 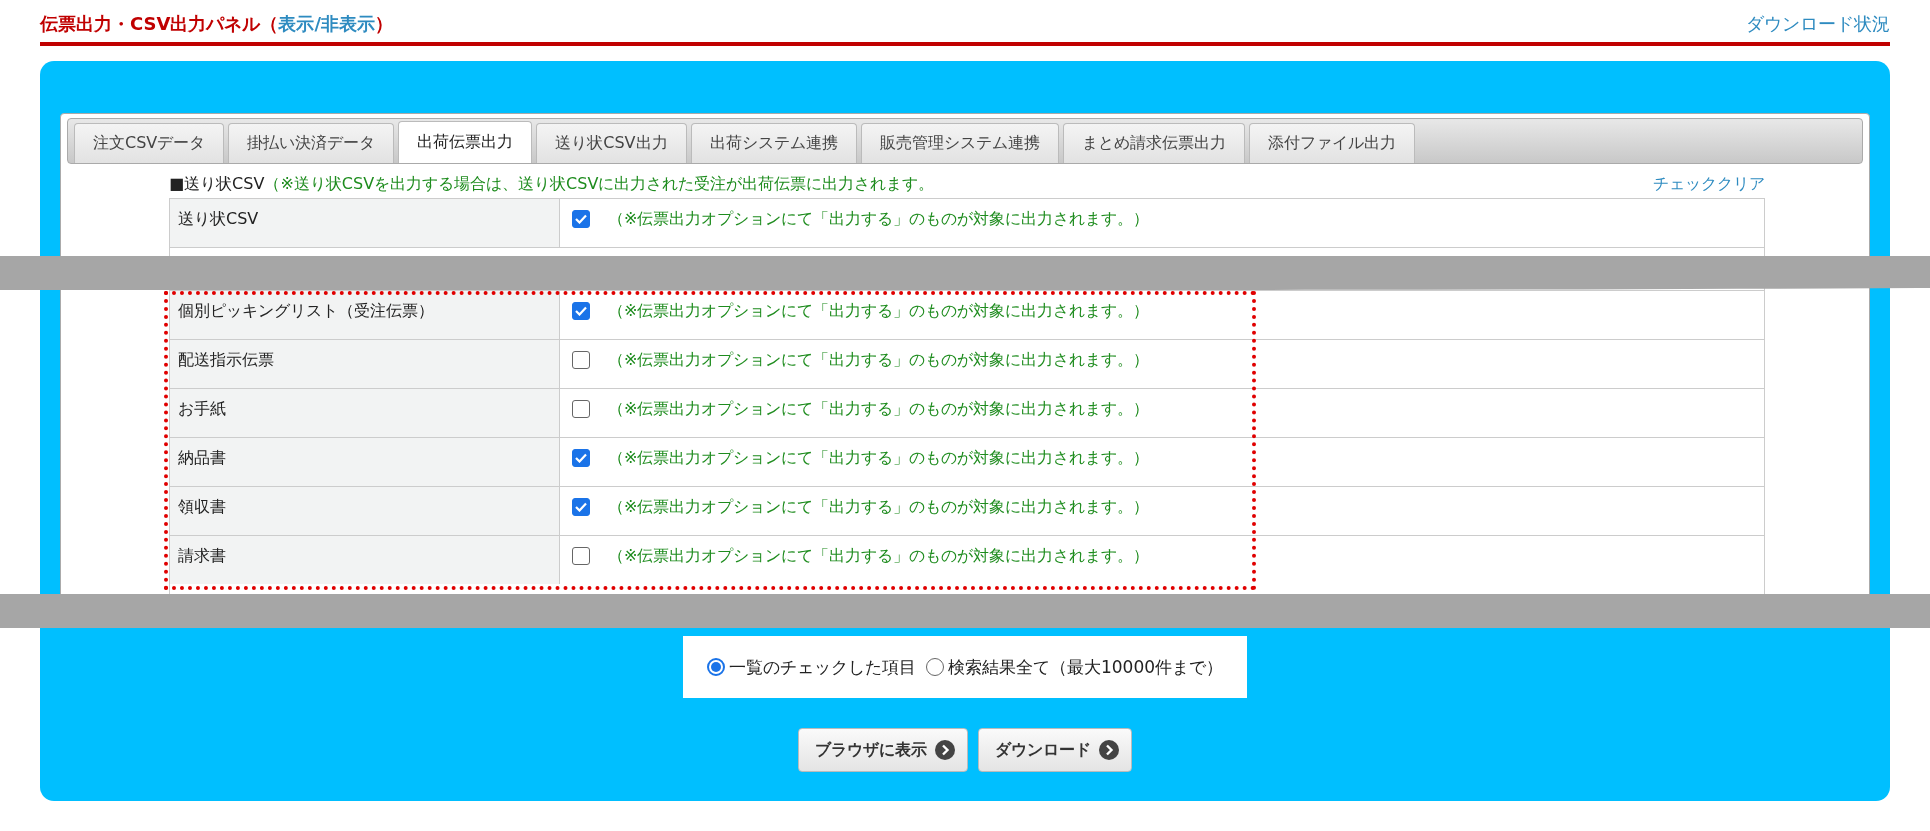 I want to click on tab: 注文CSVデータ, so click(x=149, y=143).